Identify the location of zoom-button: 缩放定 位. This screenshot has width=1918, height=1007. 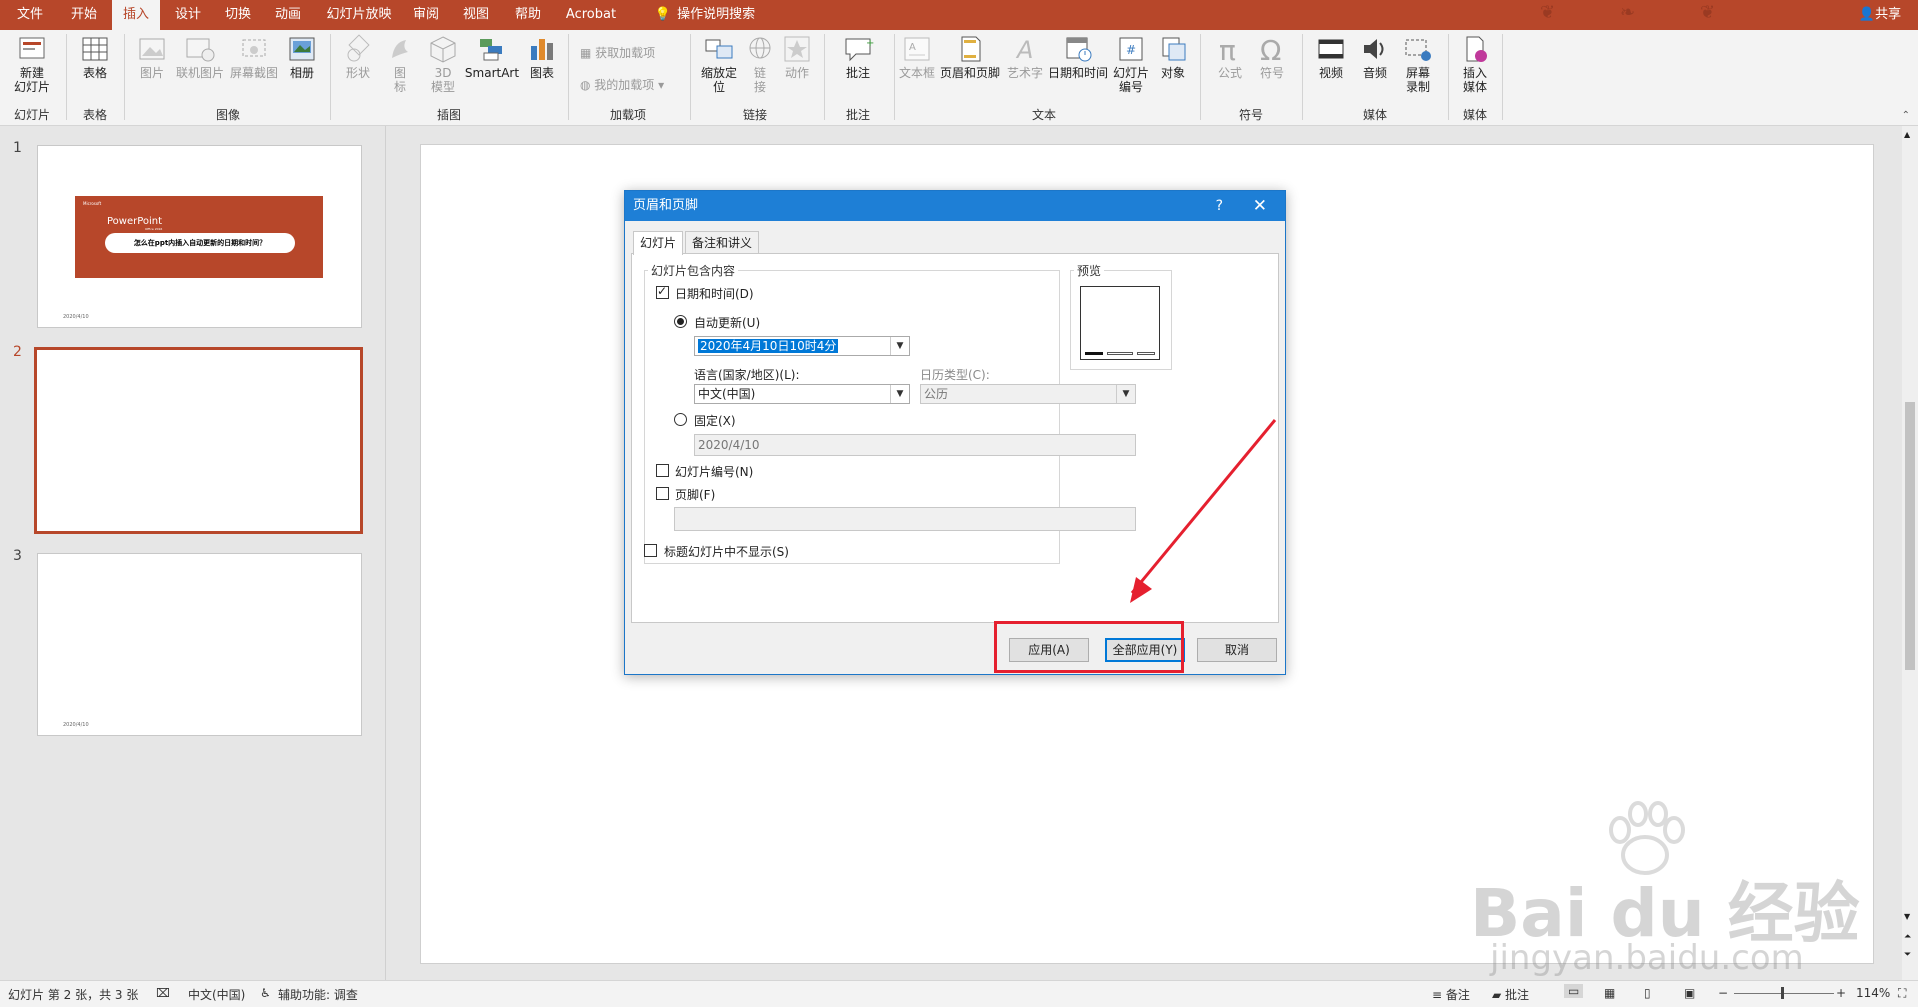
(719, 64).